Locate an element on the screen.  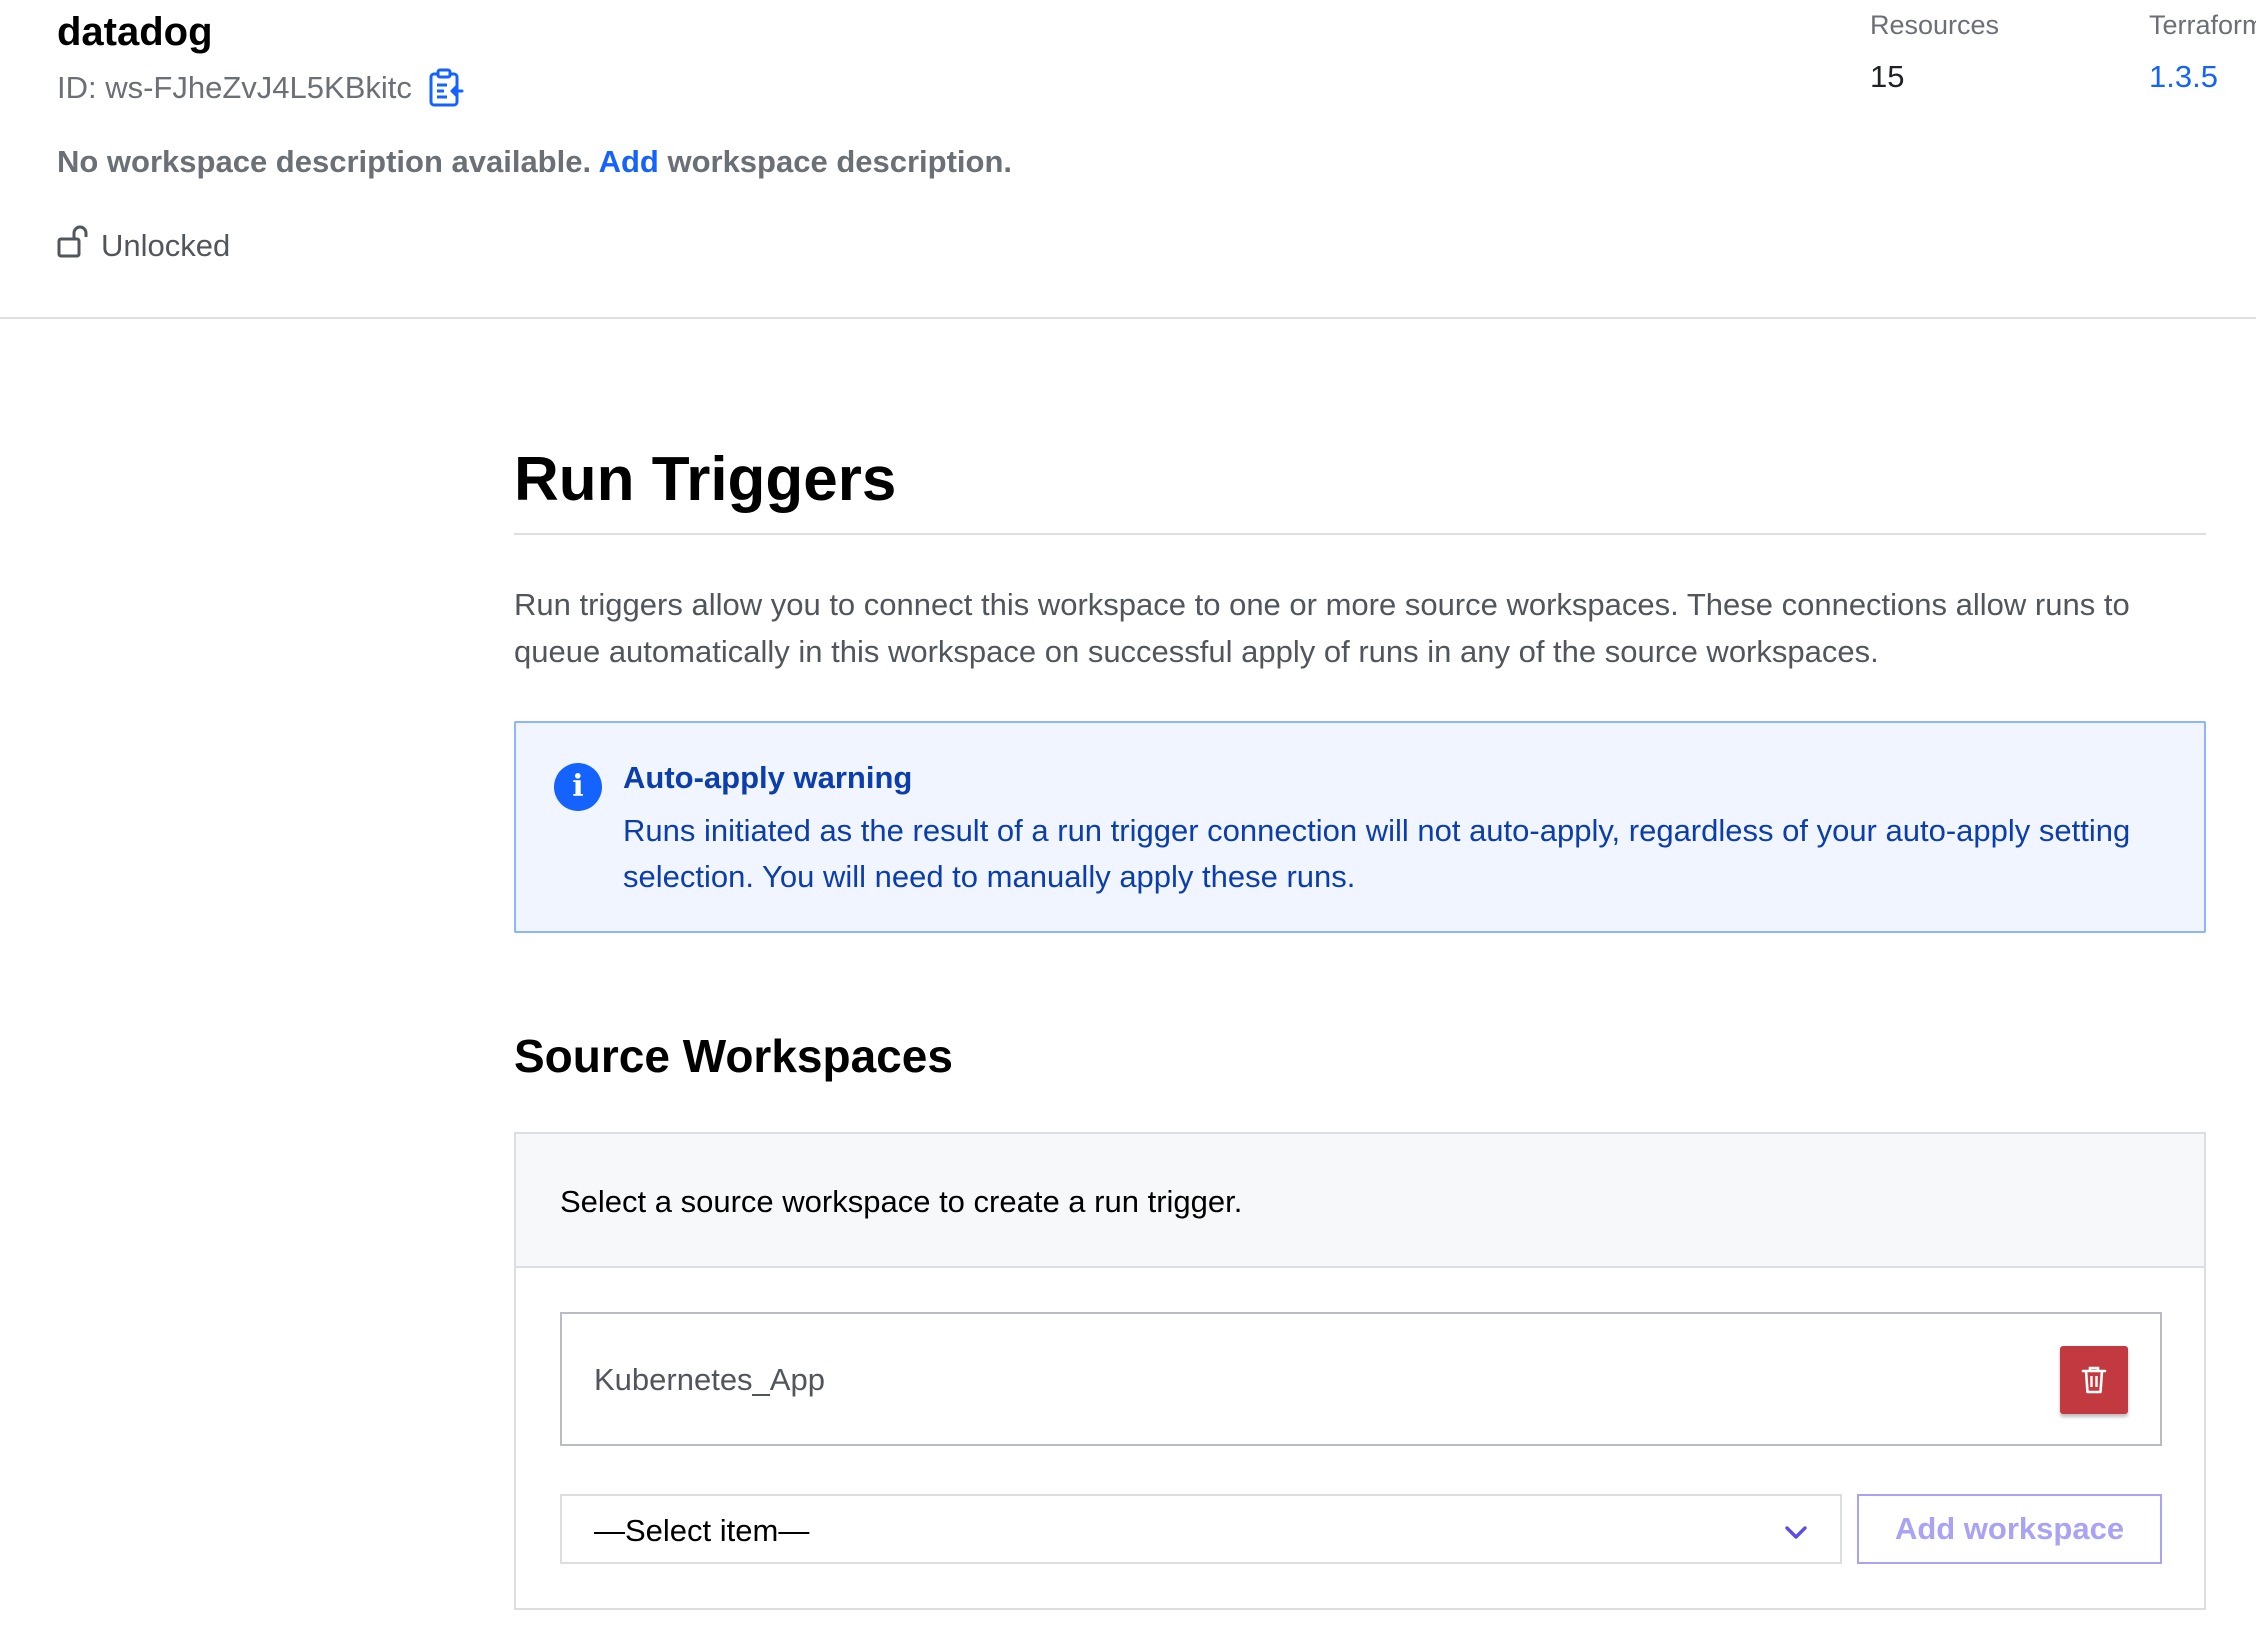
add-description-link: Add is located at coordinates (629, 161).